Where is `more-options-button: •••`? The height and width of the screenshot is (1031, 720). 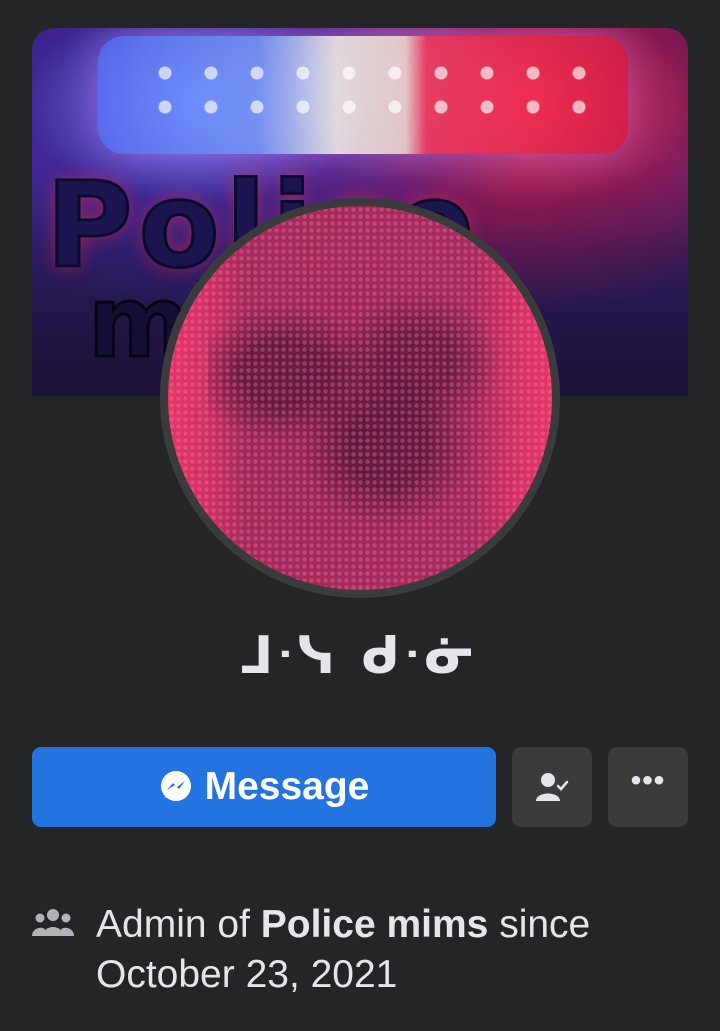
more-options-button: ••• is located at coordinates (648, 787).